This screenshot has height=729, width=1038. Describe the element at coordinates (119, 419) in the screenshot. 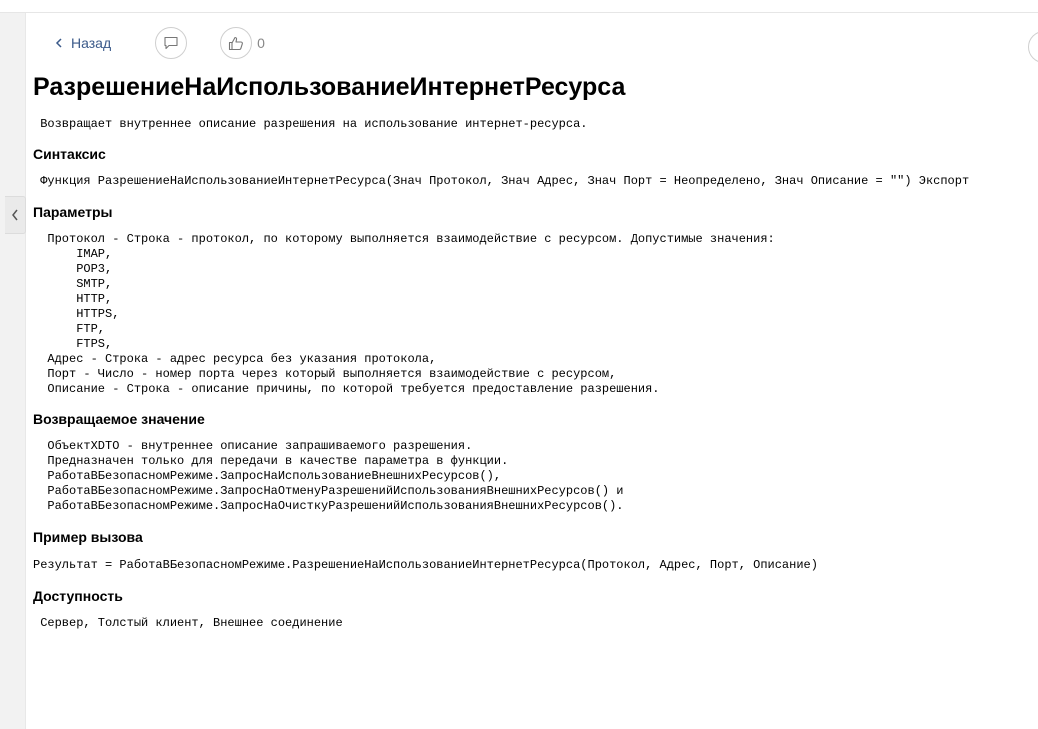

I see `returns-heading: Возвращаемое значение` at that location.